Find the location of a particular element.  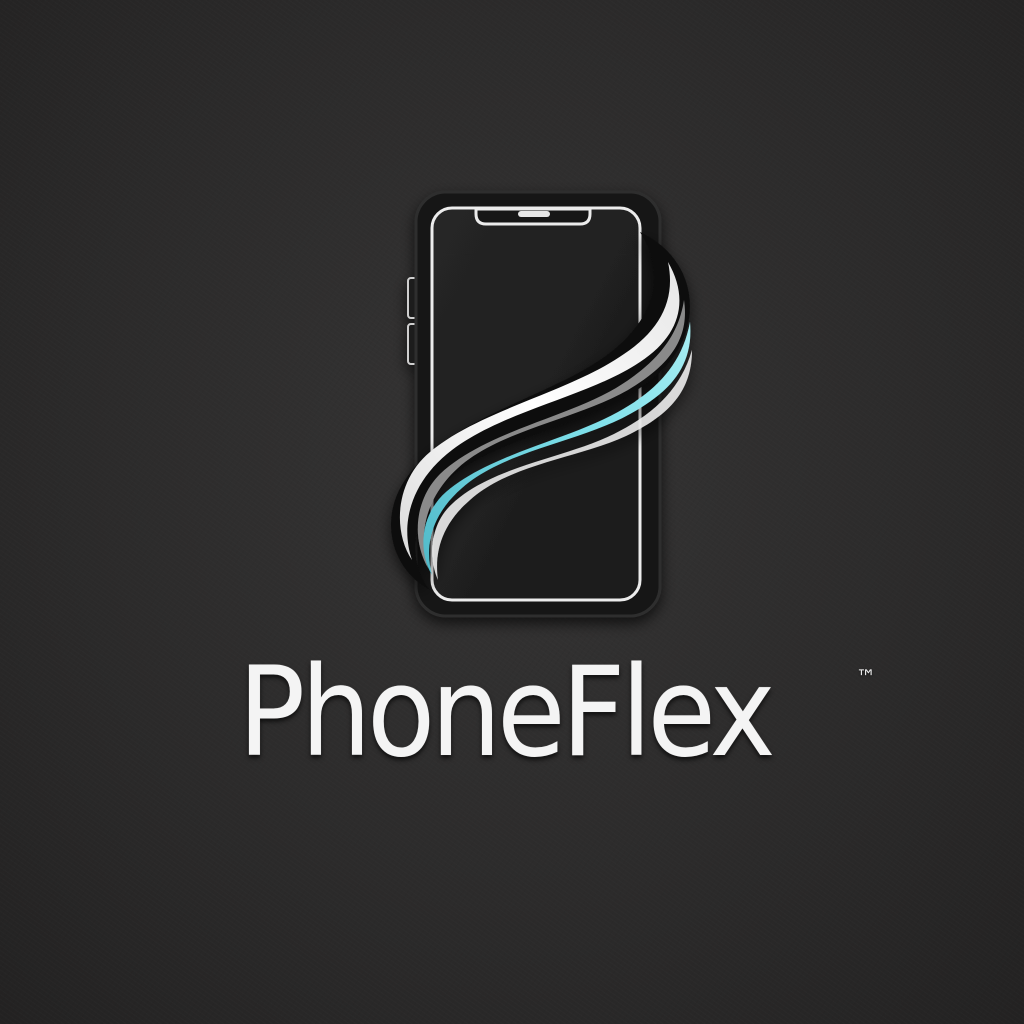

phone-speaker is located at coordinates (534, 214).